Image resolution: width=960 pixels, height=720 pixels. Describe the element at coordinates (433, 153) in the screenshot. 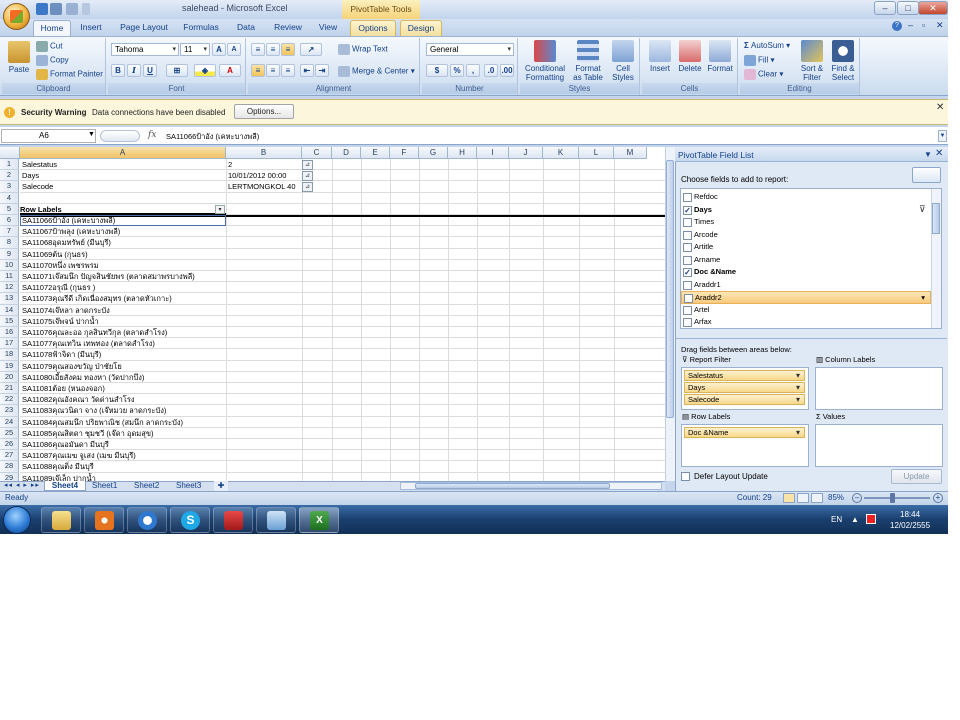

I see `column-header-g: G` at that location.